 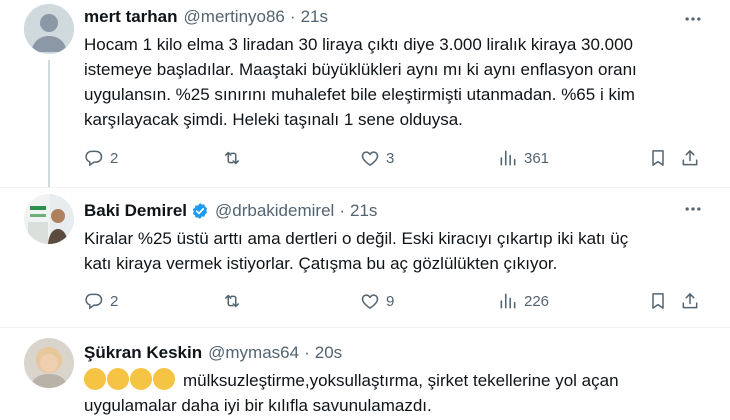 I want to click on verified-badge-icon, so click(x=200, y=211).